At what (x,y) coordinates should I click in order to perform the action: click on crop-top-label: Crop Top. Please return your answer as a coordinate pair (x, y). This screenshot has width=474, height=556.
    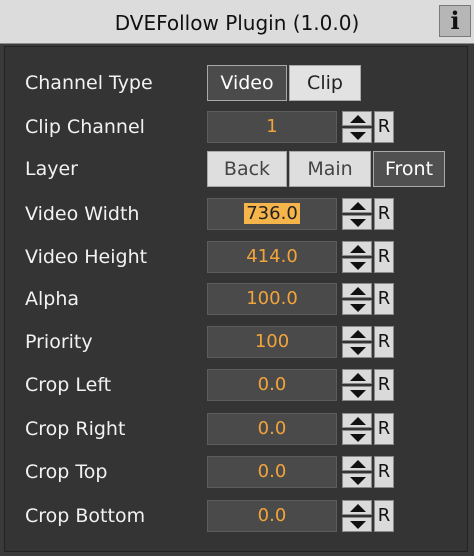
    Looking at the image, I should click on (66, 472).